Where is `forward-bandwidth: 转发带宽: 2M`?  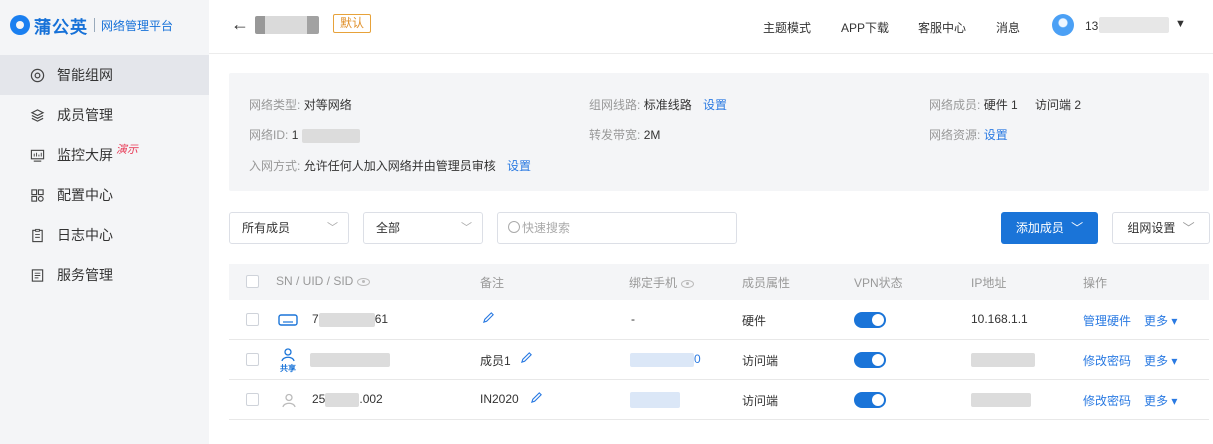 forward-bandwidth: 转发带宽: 2M is located at coordinates (625, 135).